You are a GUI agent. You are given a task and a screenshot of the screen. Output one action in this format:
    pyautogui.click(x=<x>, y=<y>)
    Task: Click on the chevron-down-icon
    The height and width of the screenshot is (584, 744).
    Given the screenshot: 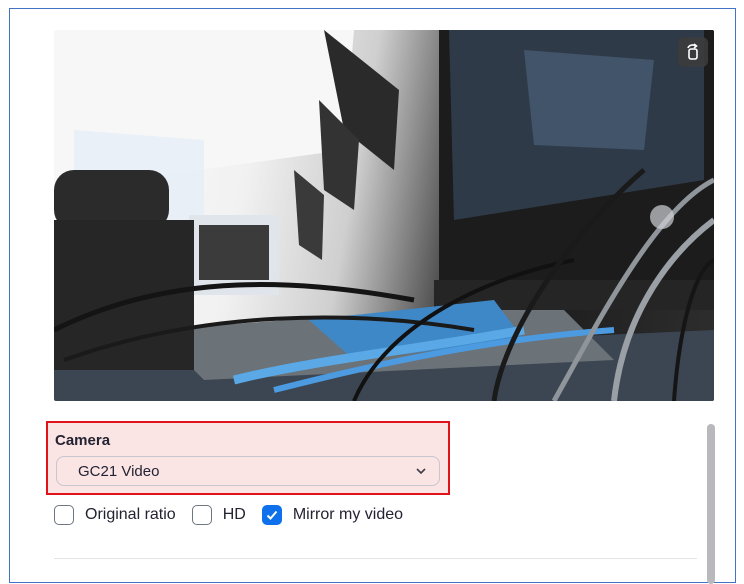 What is the action you would take?
    pyautogui.click(x=421, y=471)
    